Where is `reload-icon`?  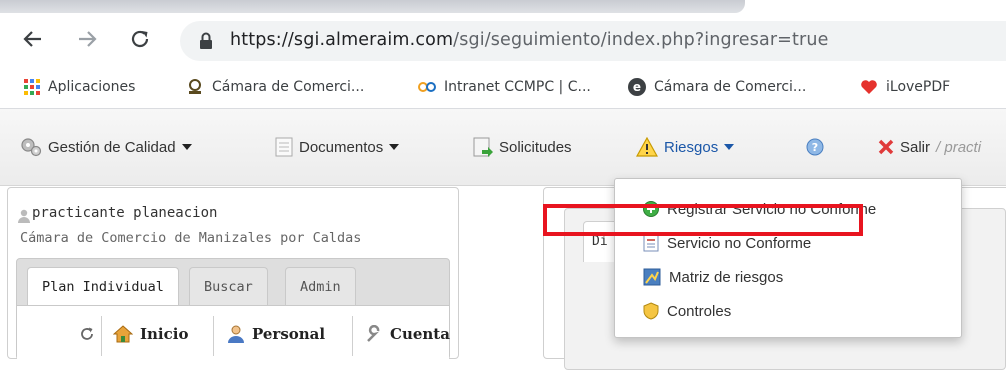 reload-icon is located at coordinates (140, 39).